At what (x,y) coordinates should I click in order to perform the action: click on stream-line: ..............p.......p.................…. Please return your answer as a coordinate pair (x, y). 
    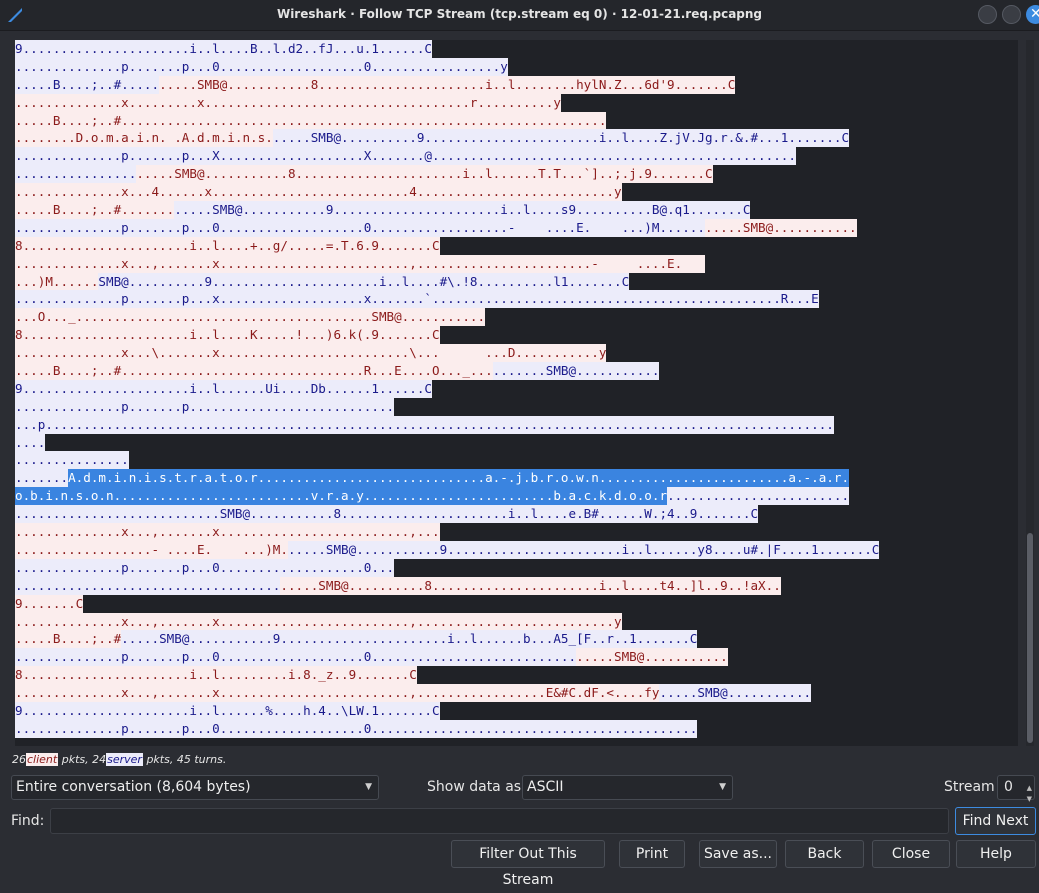
    Looking at the image, I should click on (447, 406).